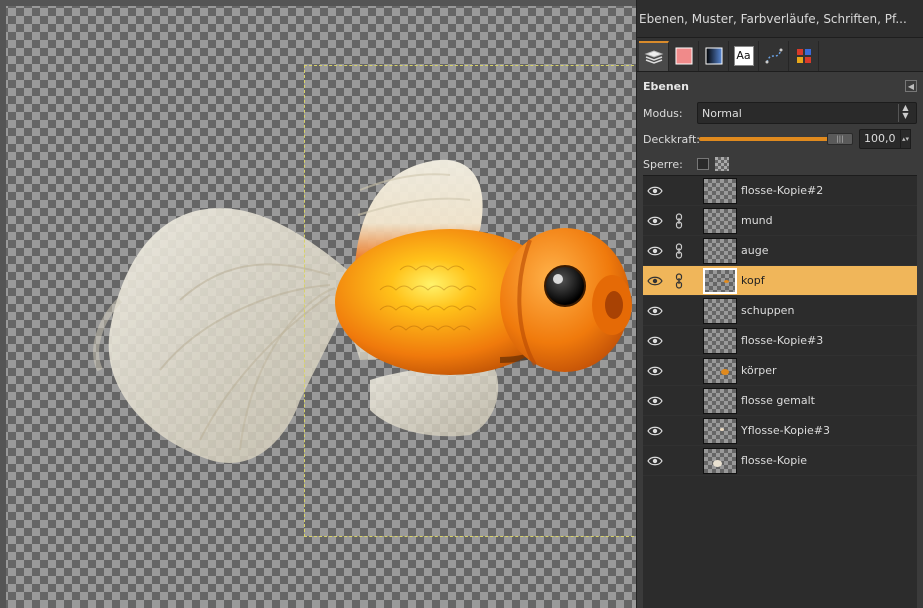 The image size is (923, 608). What do you see at coordinates (780, 221) in the screenshot?
I see `layer-row: mund` at bounding box center [780, 221].